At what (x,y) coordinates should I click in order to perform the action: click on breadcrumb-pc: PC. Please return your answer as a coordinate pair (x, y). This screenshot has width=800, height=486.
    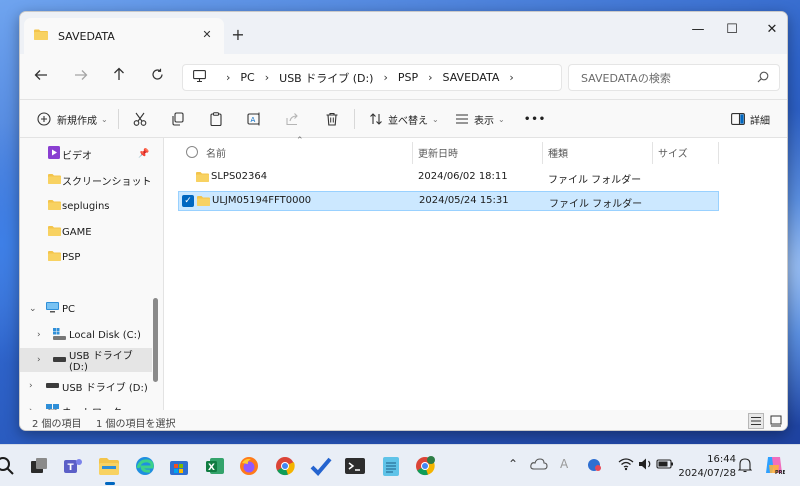
    Looking at the image, I should click on (247, 77).